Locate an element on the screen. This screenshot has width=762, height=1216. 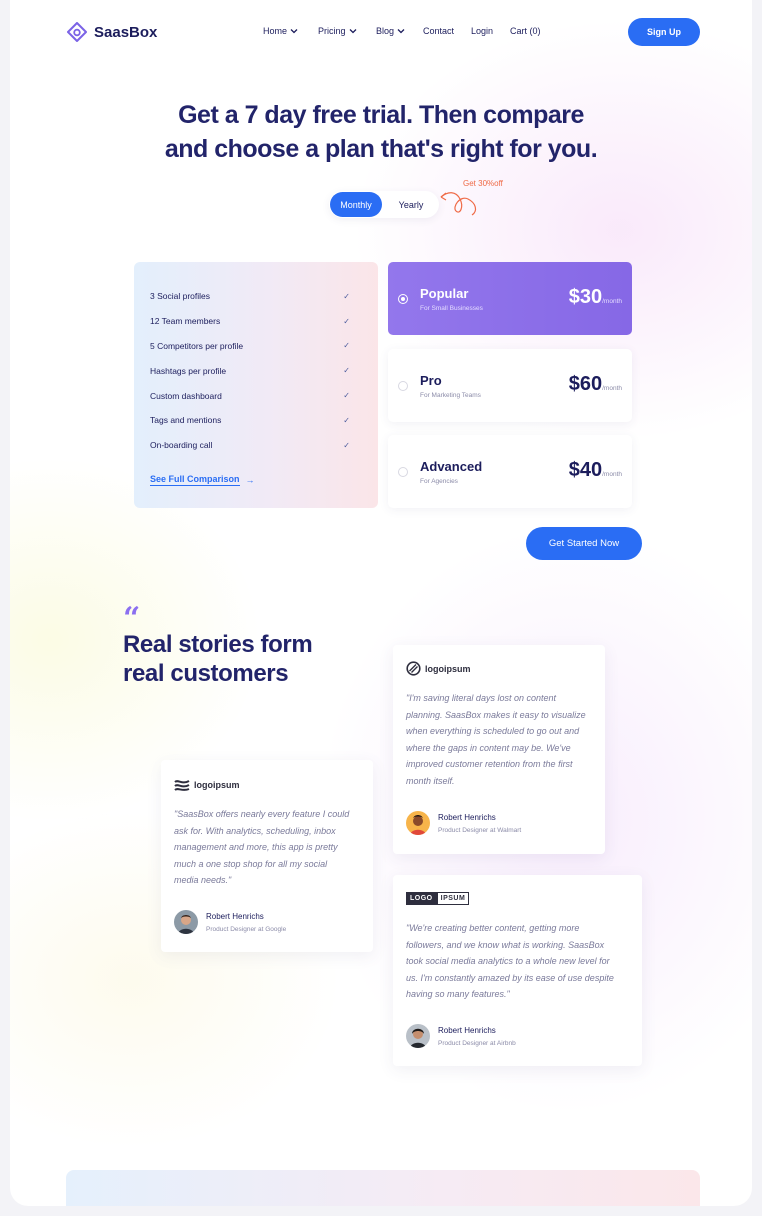
nav-item-home: Home is located at coordinates (290, 31).